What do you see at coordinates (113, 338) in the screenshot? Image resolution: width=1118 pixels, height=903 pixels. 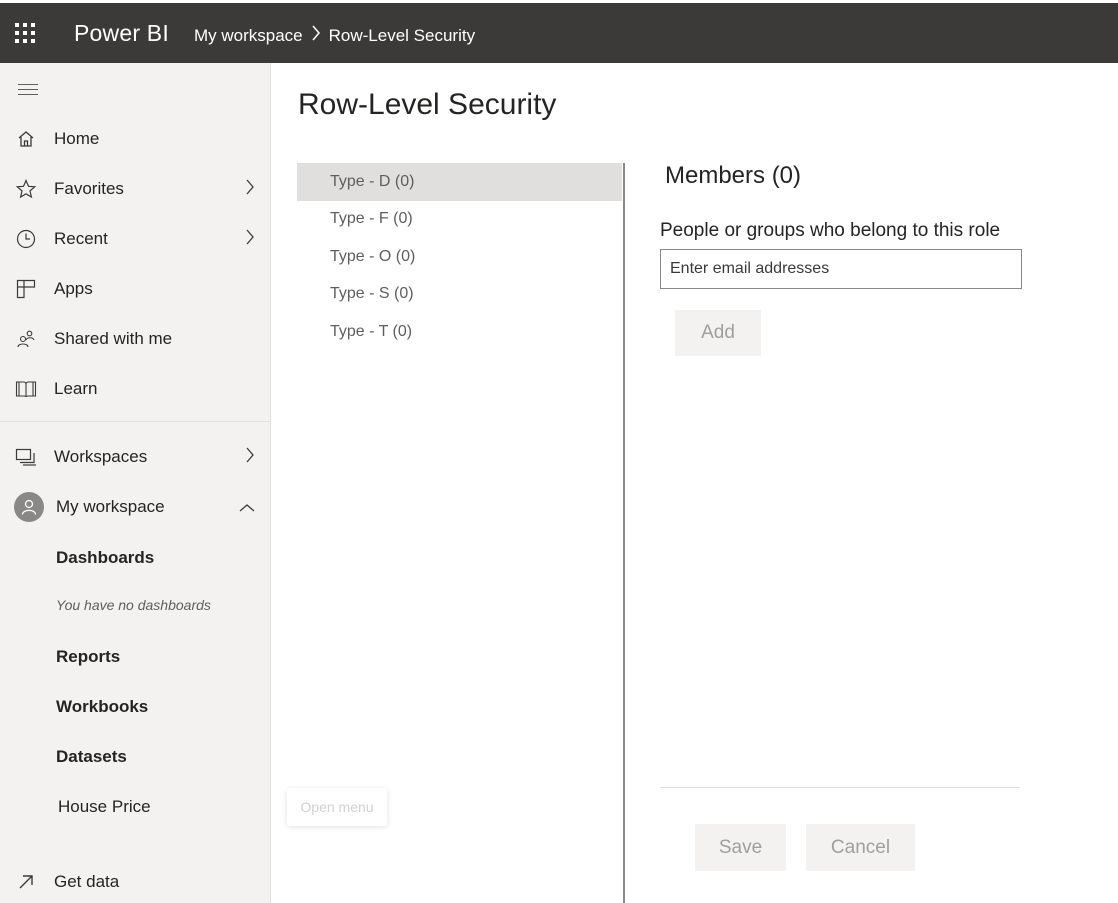 I see `sidebar-item-label: Shared with me` at bounding box center [113, 338].